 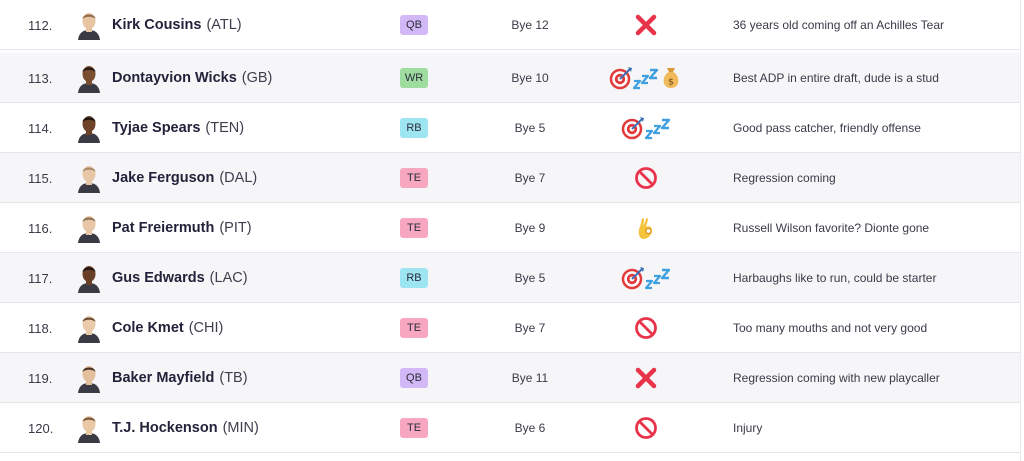 I want to click on ok-hand-icon, so click(x=646, y=228).